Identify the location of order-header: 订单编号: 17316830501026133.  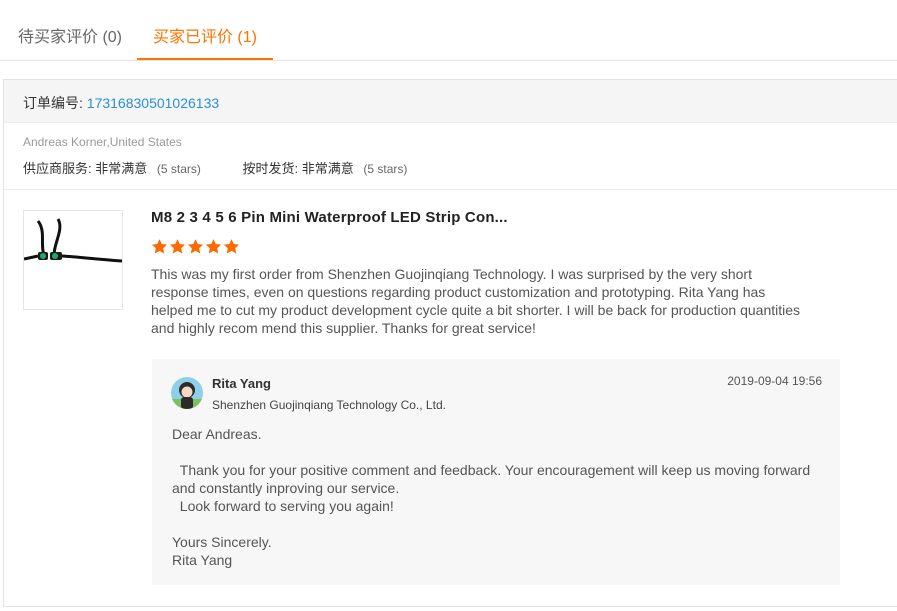
(450, 101).